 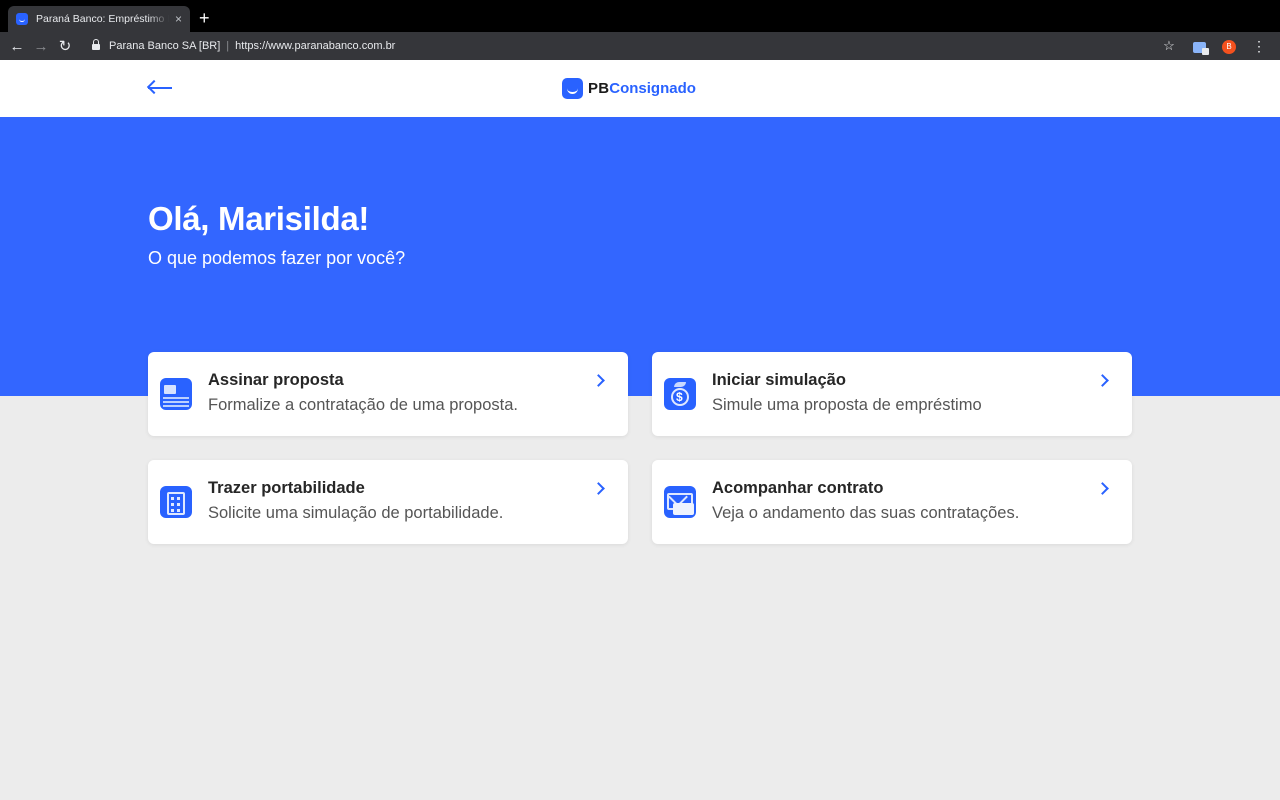 I want to click on browser-tab: Paraná Banco: Empréstimo Pessoal ×, so click(x=99, y=19).